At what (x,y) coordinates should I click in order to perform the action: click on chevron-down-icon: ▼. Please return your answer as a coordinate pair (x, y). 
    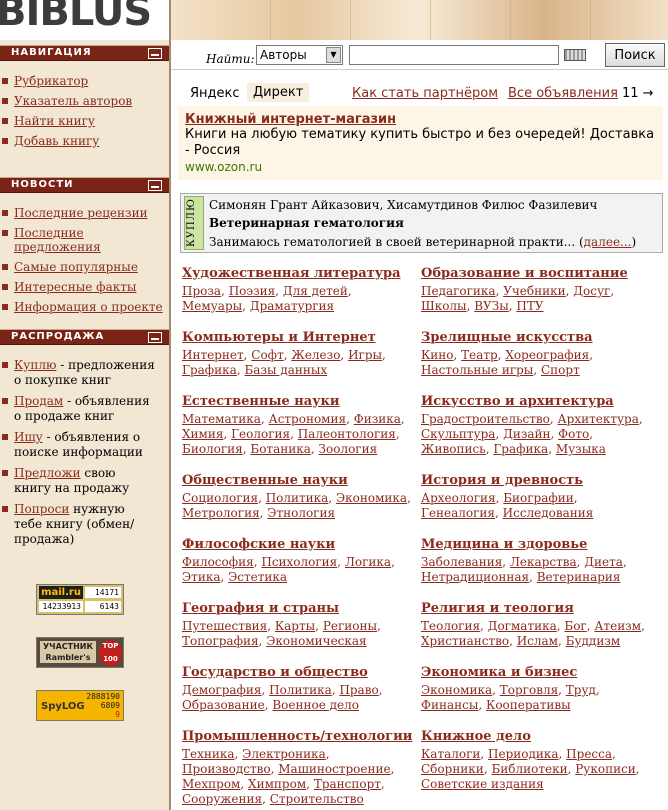
    Looking at the image, I should click on (333, 55).